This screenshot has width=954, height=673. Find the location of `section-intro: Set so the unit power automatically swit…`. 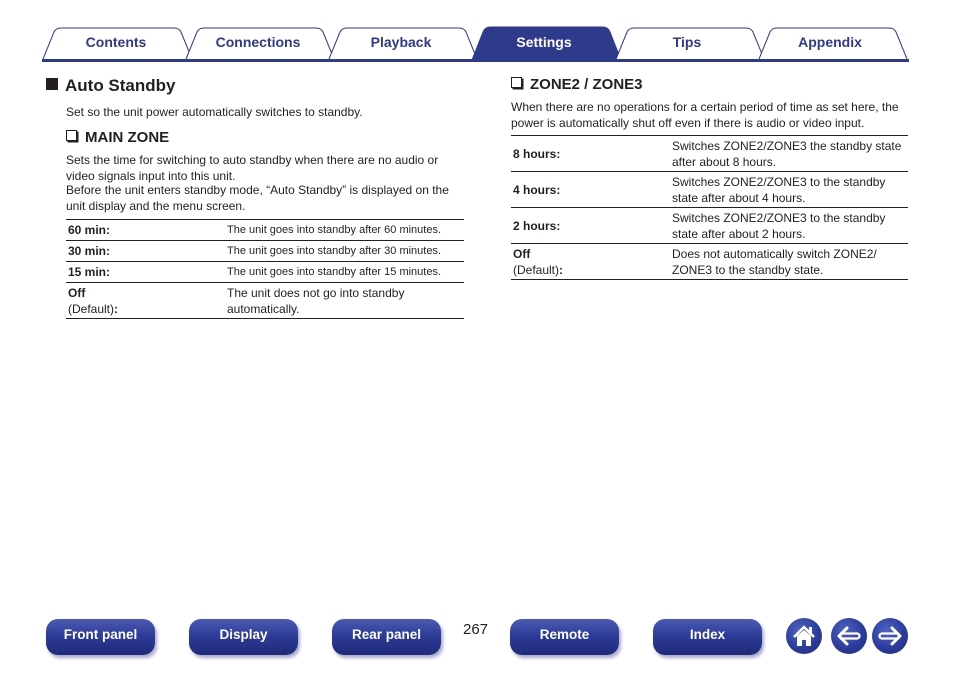

section-intro: Set so the unit power automatically swit… is located at coordinates (214, 112).